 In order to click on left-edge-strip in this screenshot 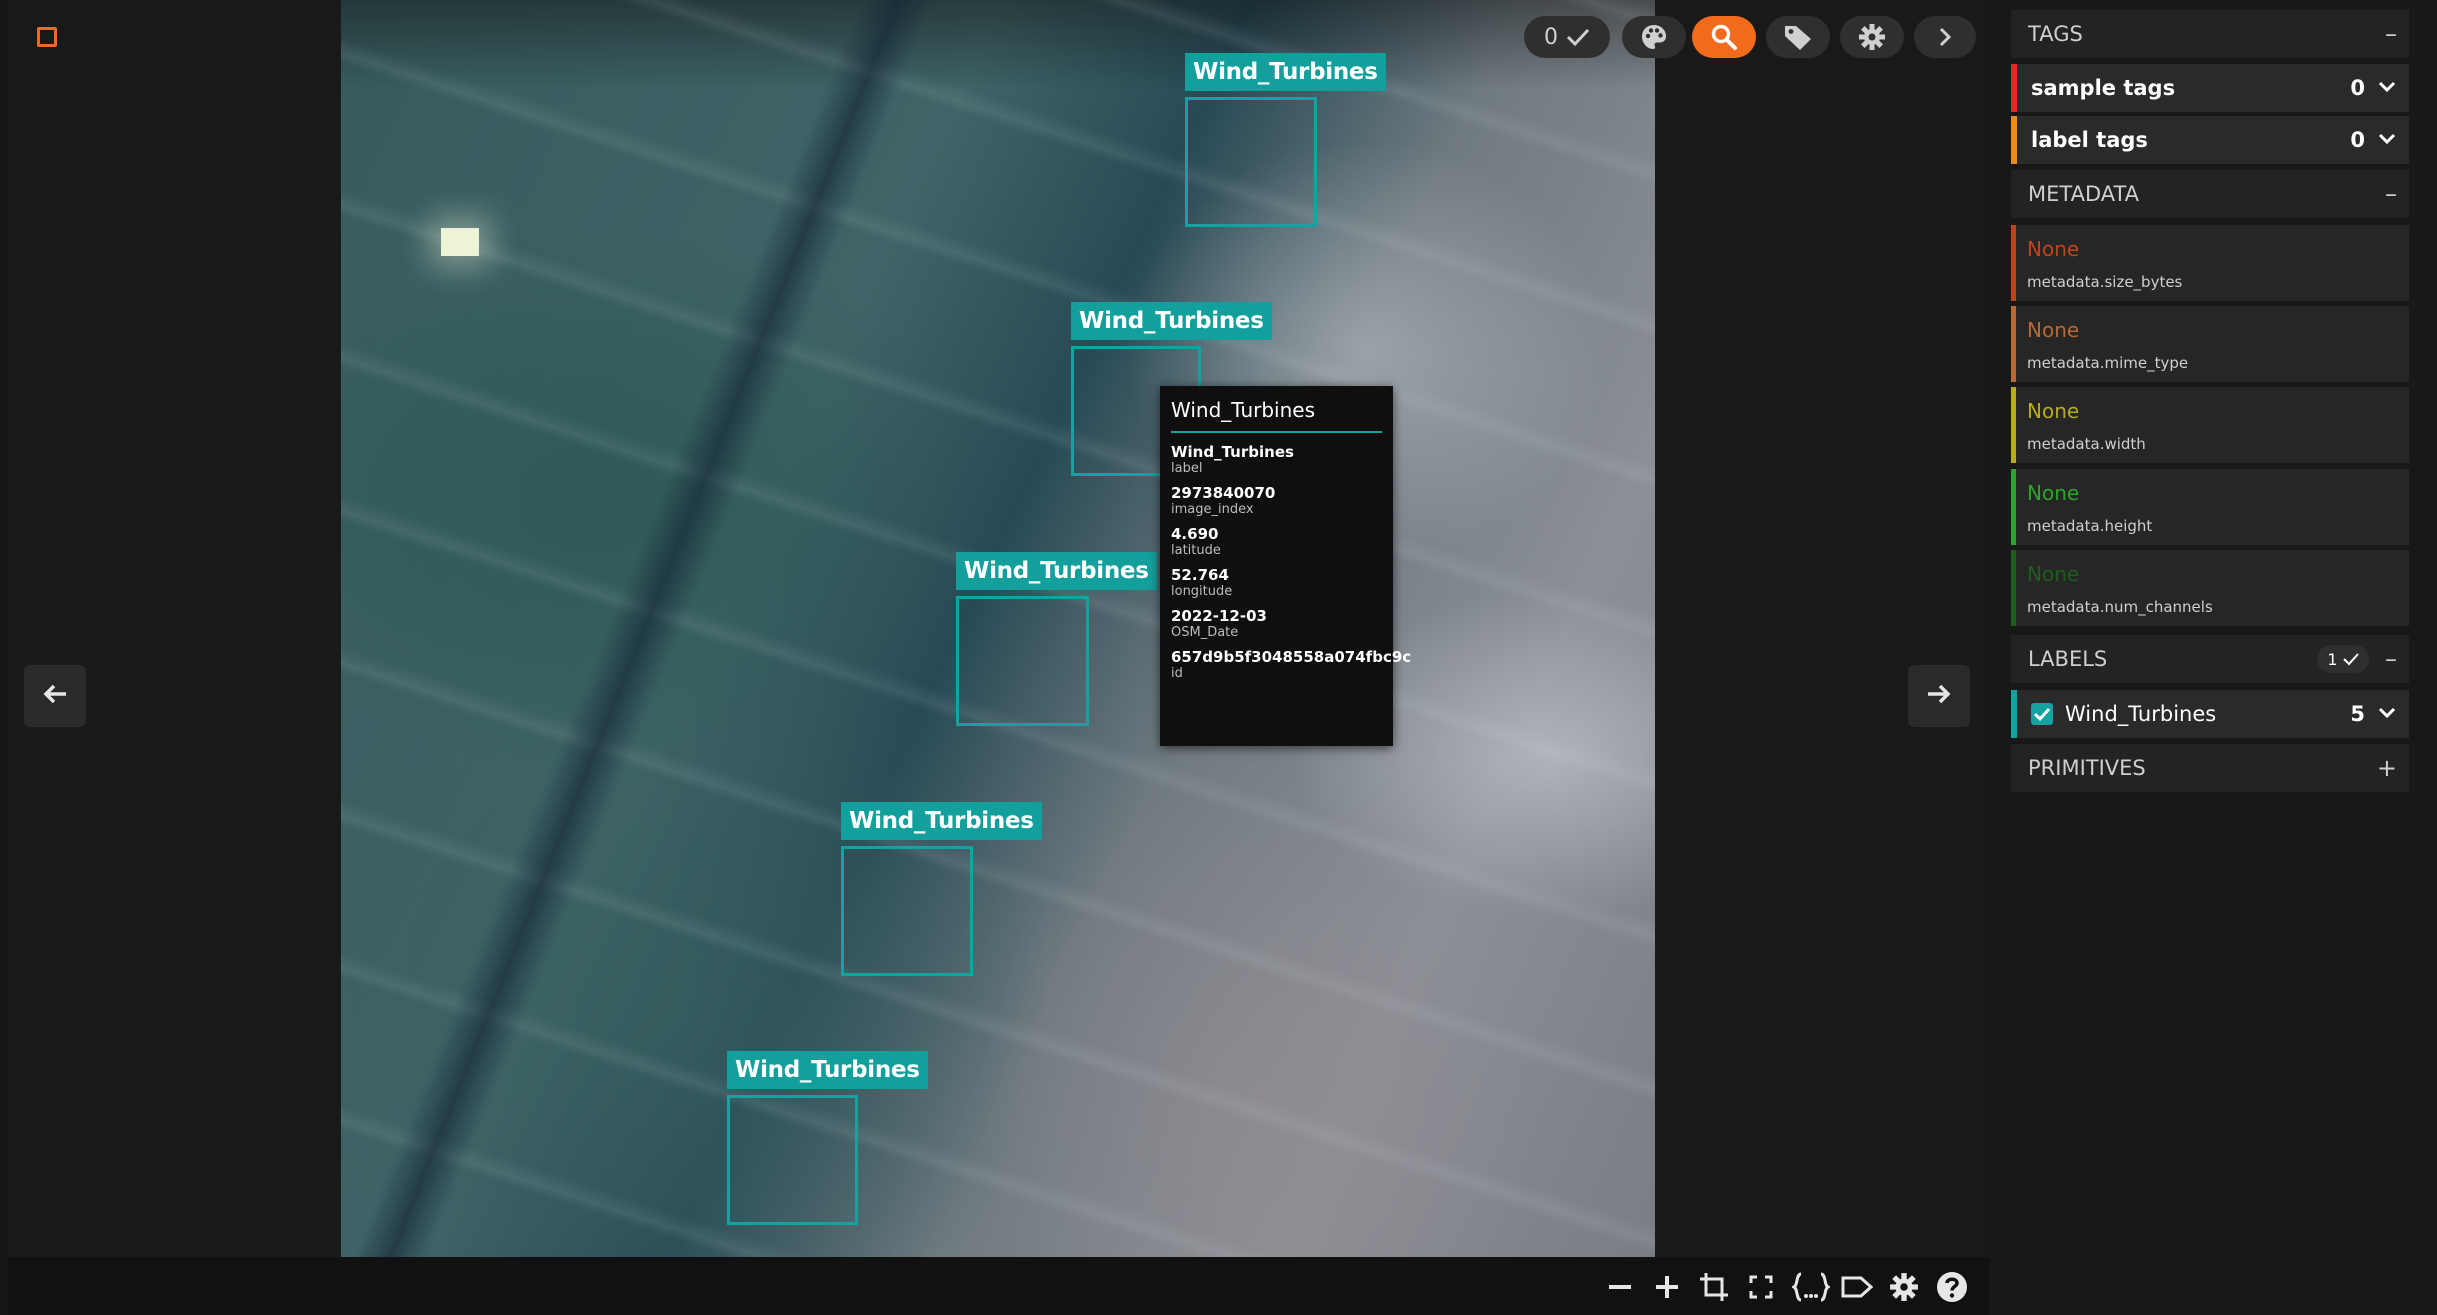, I will do `click(4, 657)`.